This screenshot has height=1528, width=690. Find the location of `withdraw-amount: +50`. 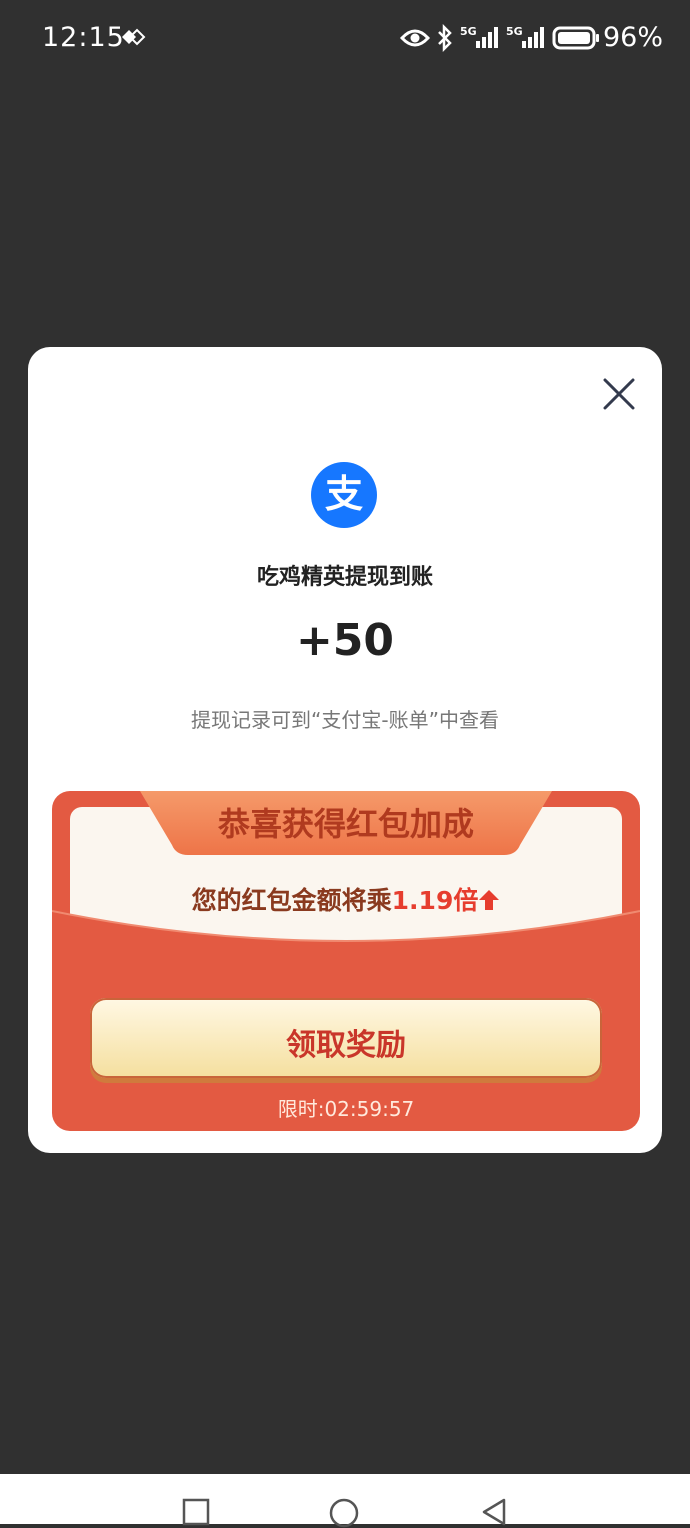

withdraw-amount: +50 is located at coordinates (345, 640).